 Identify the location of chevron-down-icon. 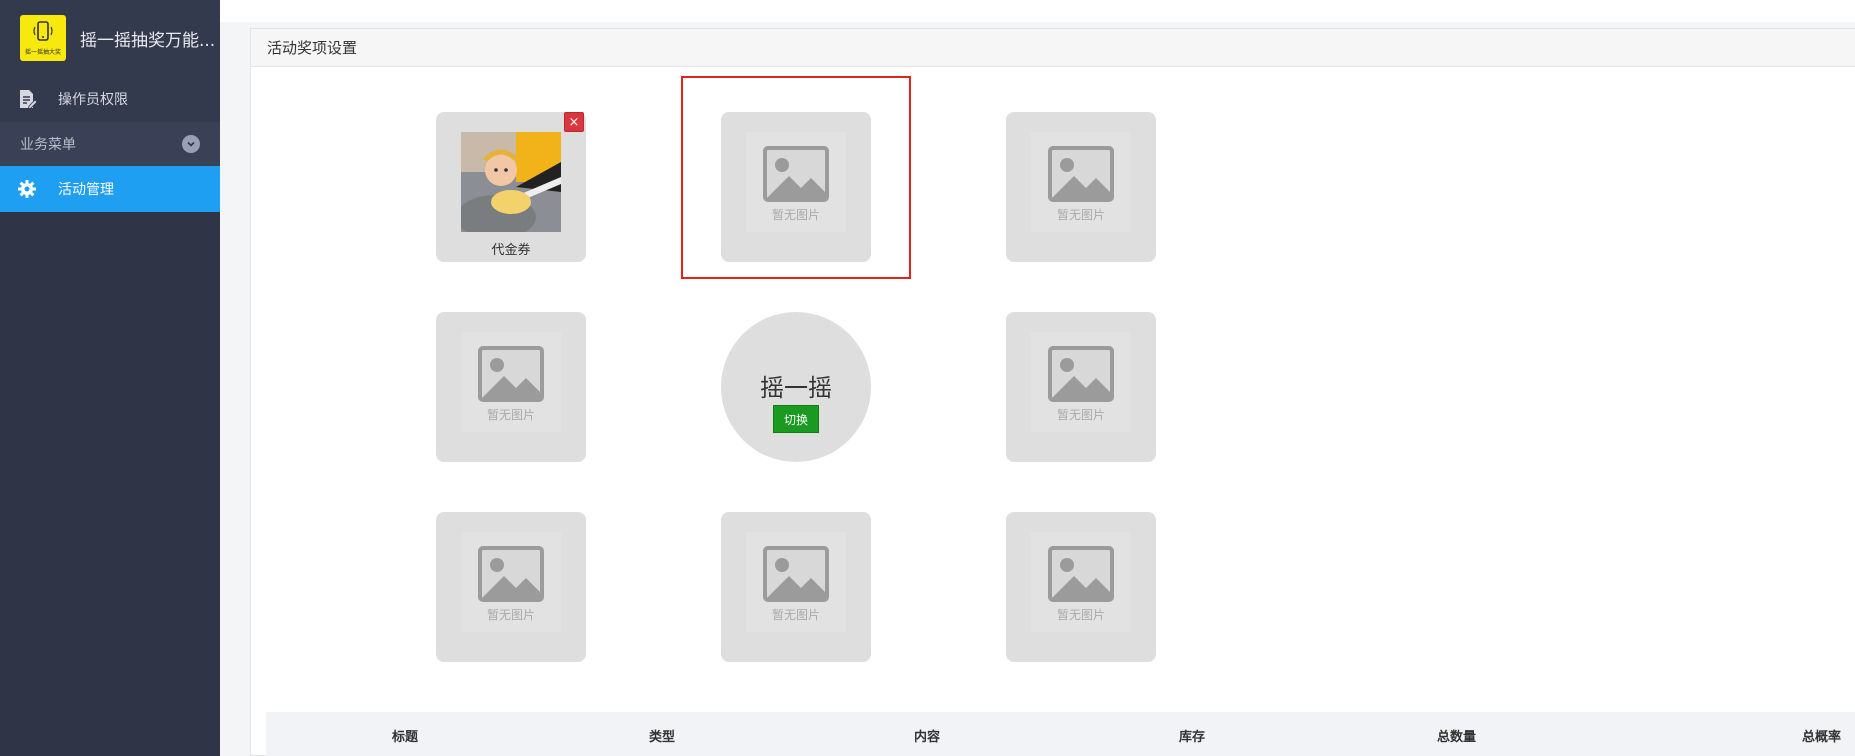
(191, 144).